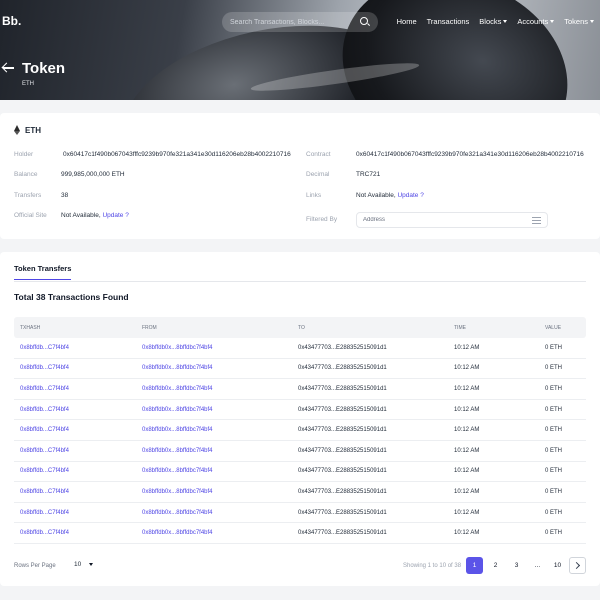  What do you see at coordinates (301, 327) in the screenshot?
I see `column-header-to: TO` at bounding box center [301, 327].